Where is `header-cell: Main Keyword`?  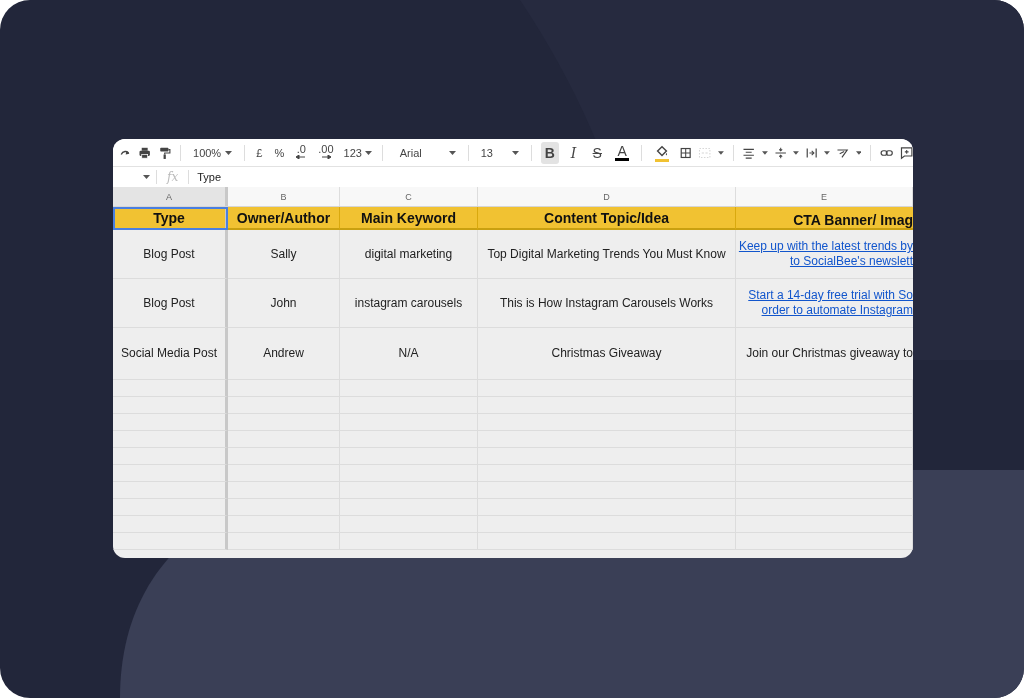 header-cell: Main Keyword is located at coordinates (409, 218).